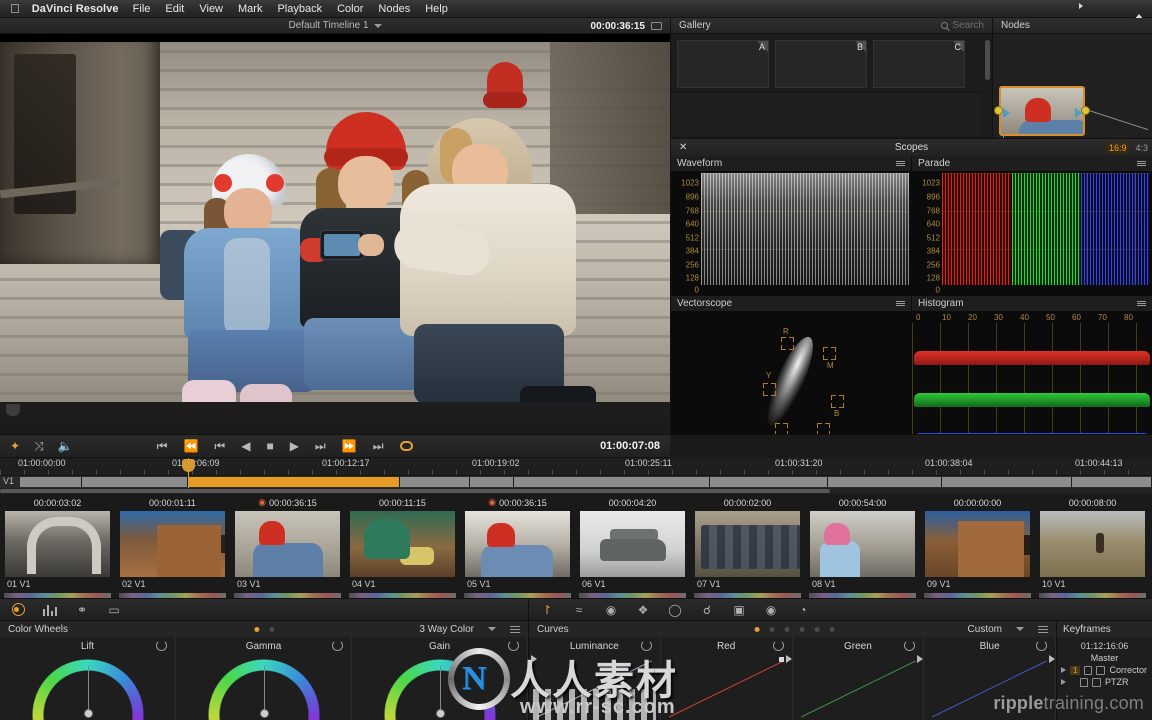 The width and height of the screenshot is (1152, 720). Describe the element at coordinates (75, 9) in the screenshot. I see `menu-item-app: DaVinci Resolve` at that location.